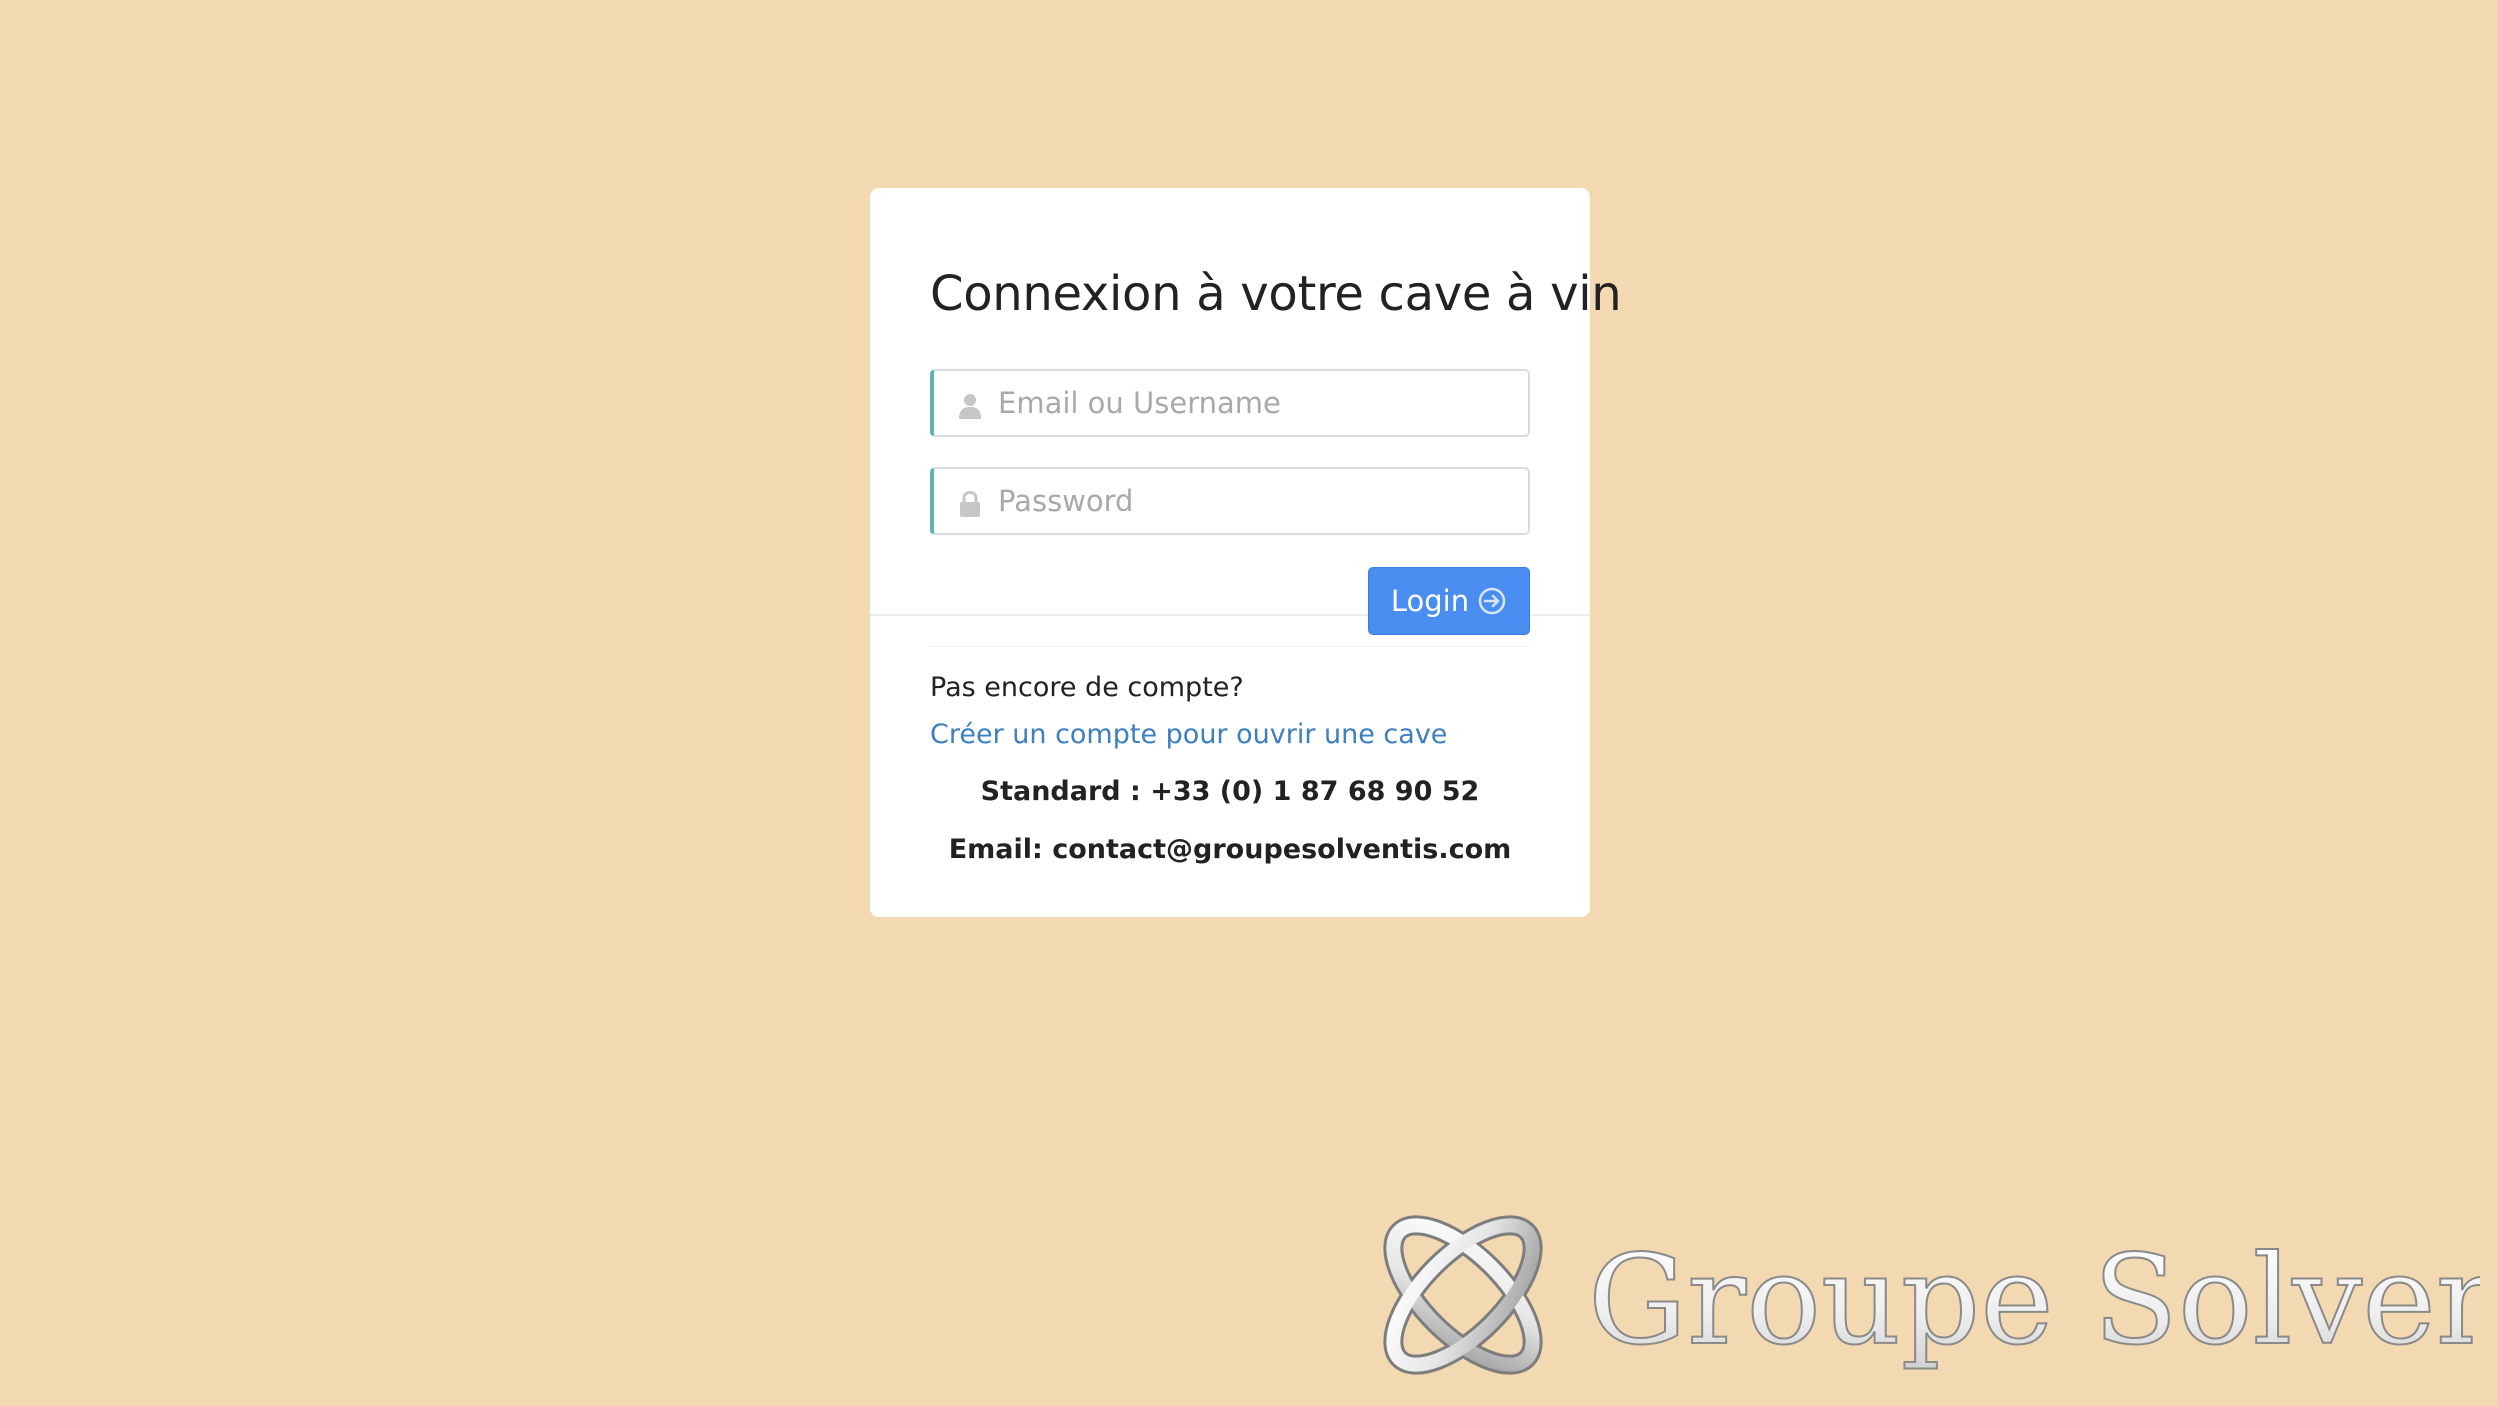  What do you see at coordinates (1492, 601) in the screenshot?
I see `arrow-circle-right-icon` at bounding box center [1492, 601].